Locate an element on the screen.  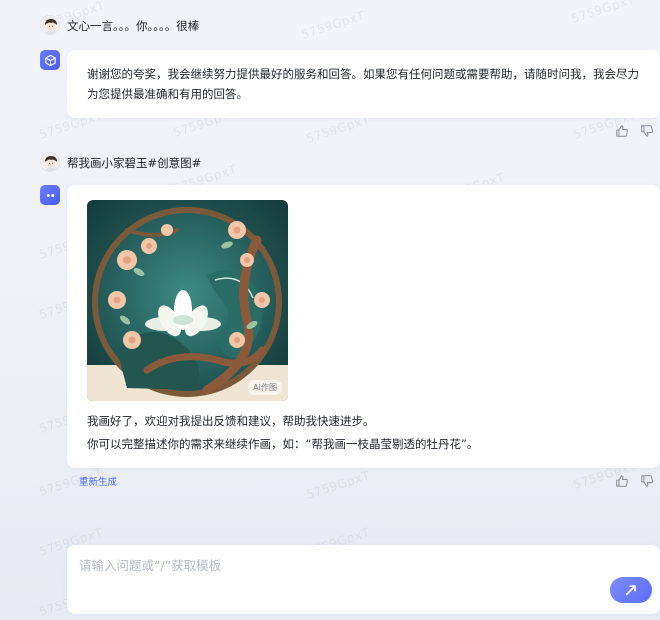
send-button is located at coordinates (631, 590).